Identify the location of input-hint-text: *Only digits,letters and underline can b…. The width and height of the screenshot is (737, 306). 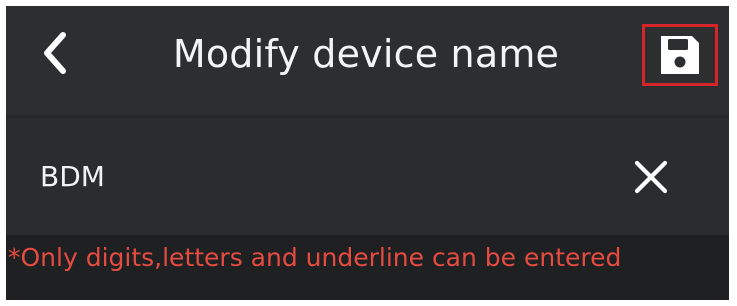
(315, 257).